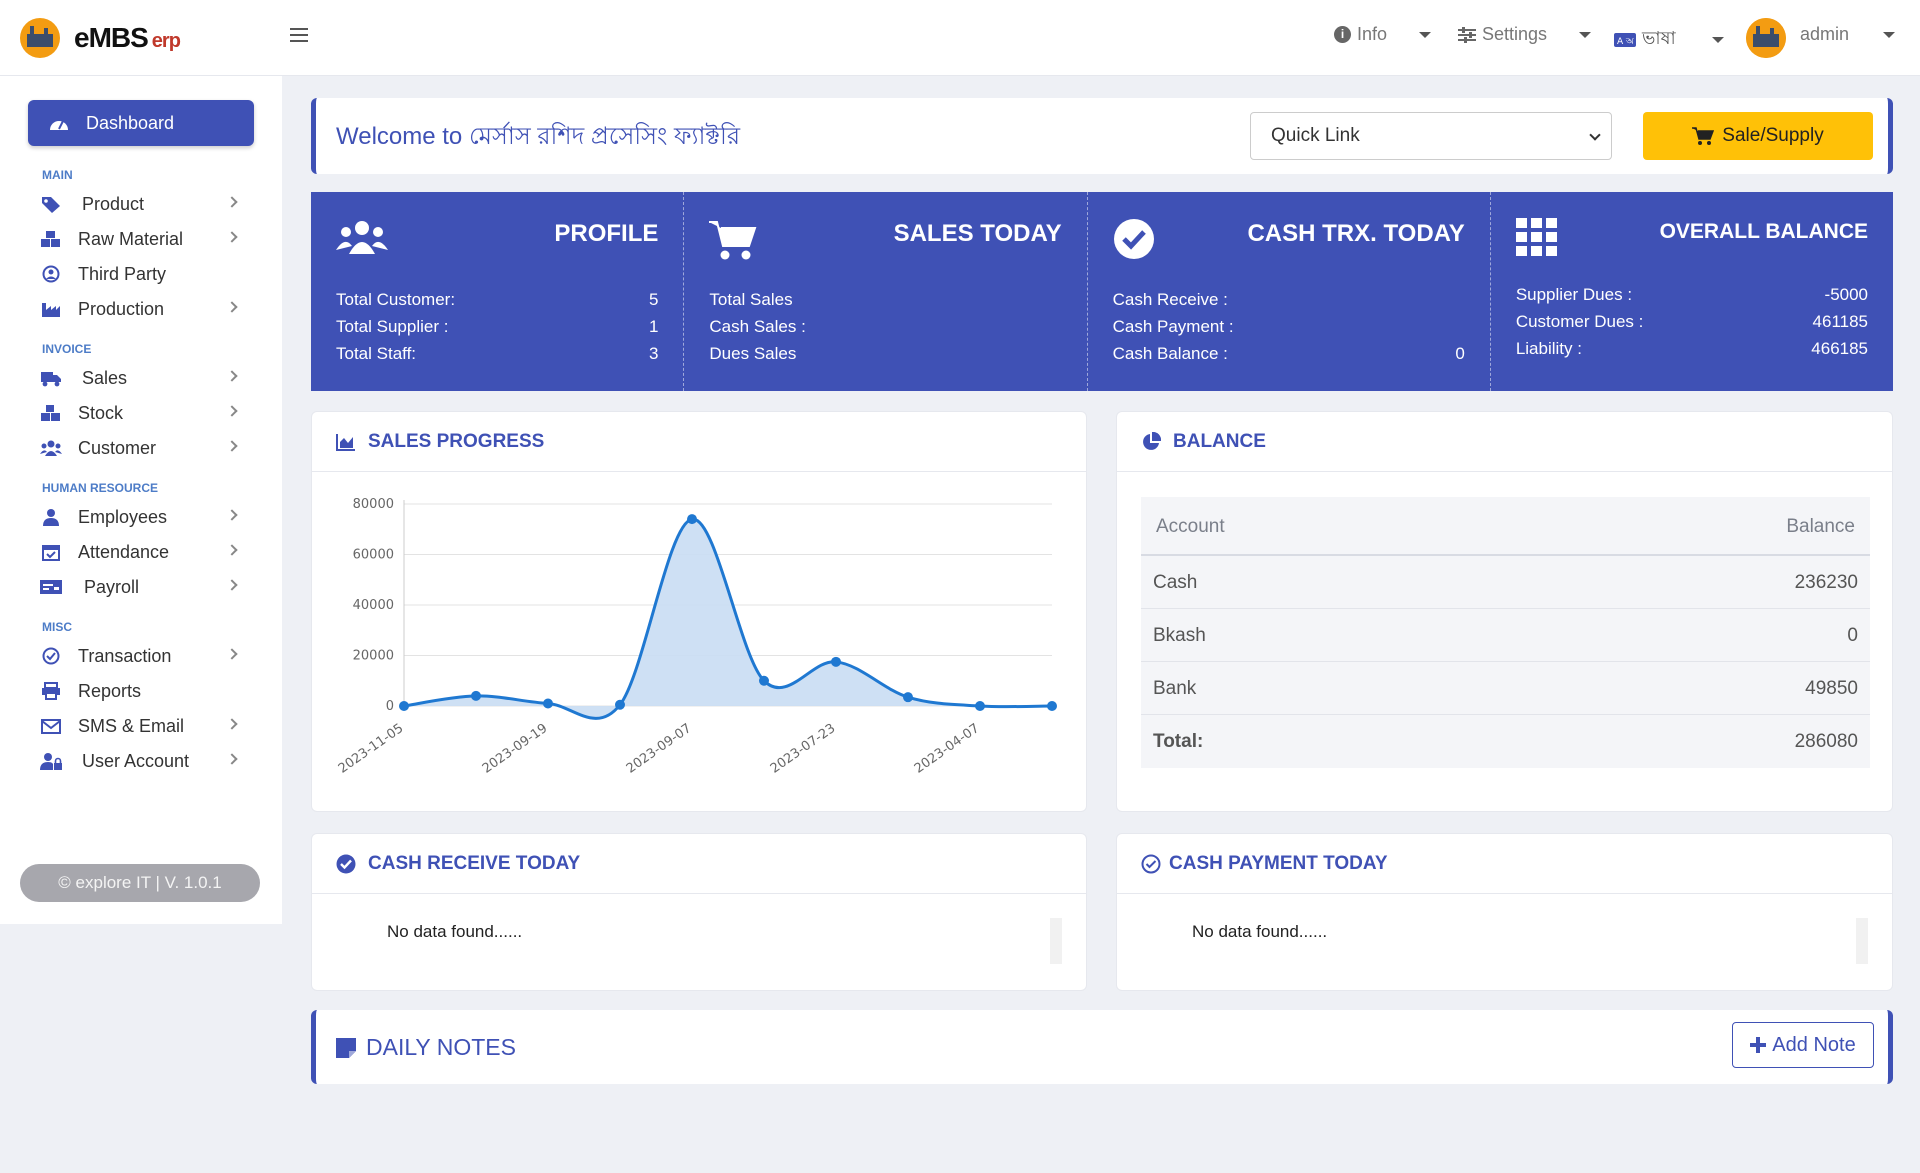 This screenshot has height=1173, width=1920. Describe the element at coordinates (1758, 1045) in the screenshot. I see `plus-icon` at that location.